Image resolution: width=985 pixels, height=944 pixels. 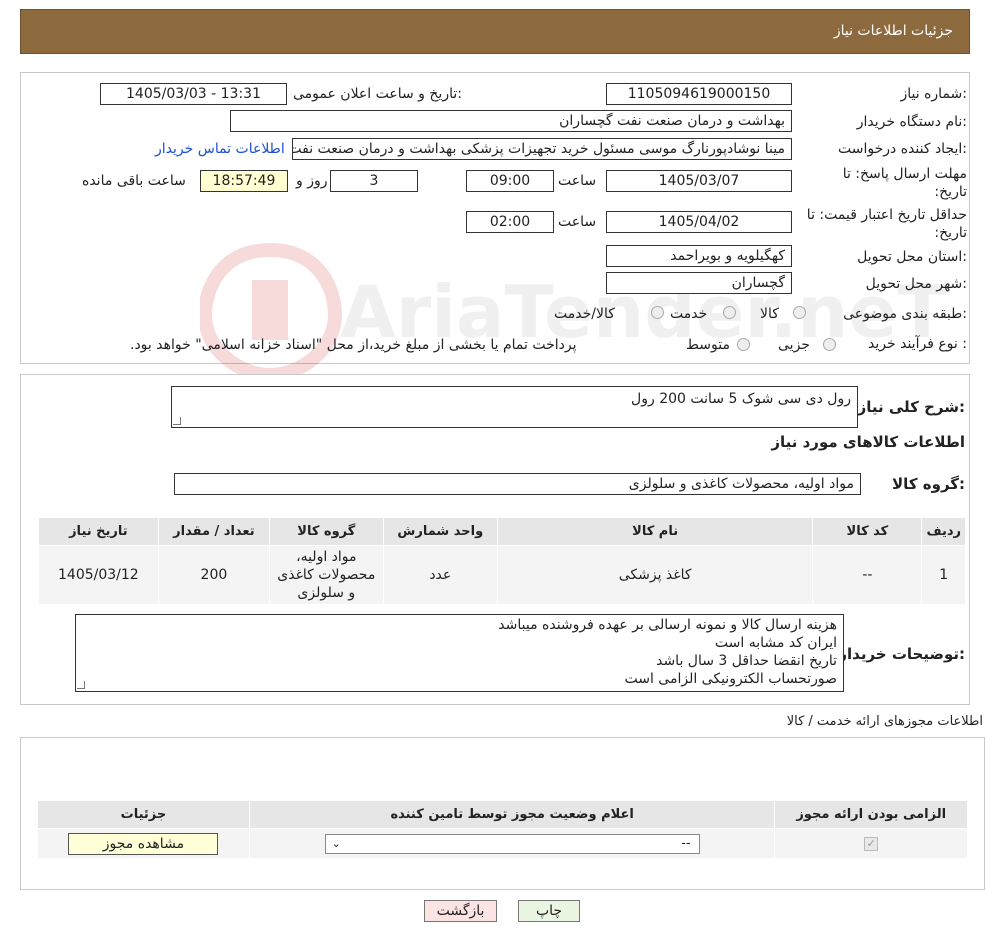 I want to click on permit-status-select: -- ⌄, so click(x=512, y=843).